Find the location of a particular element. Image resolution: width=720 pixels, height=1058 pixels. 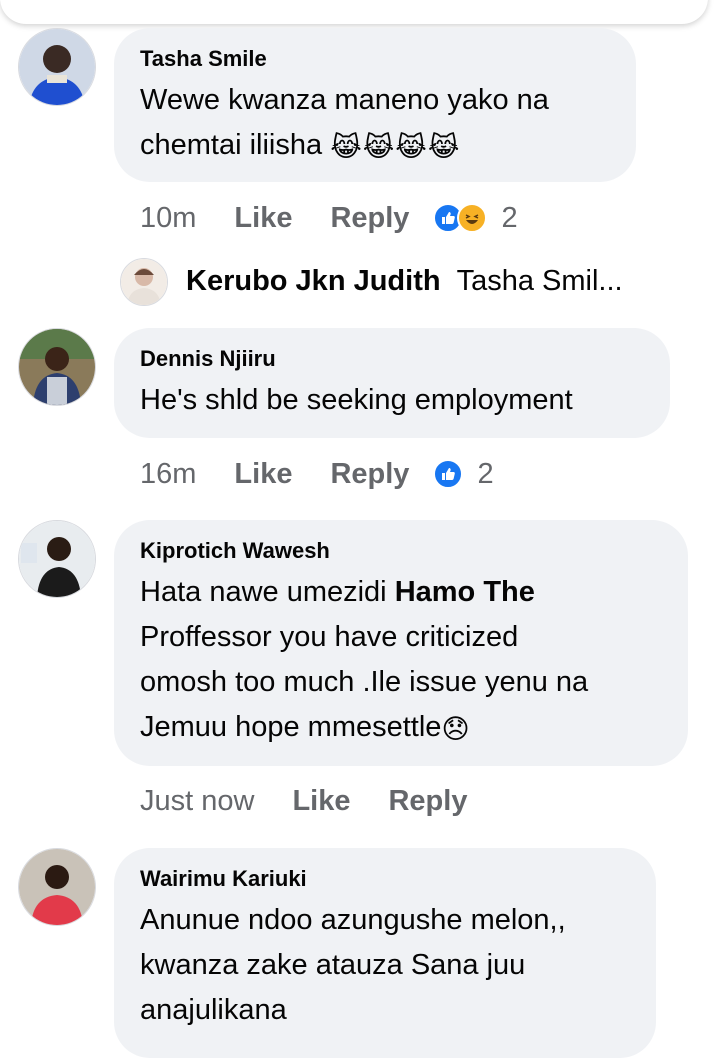

like-icon is located at coordinates (448, 474).